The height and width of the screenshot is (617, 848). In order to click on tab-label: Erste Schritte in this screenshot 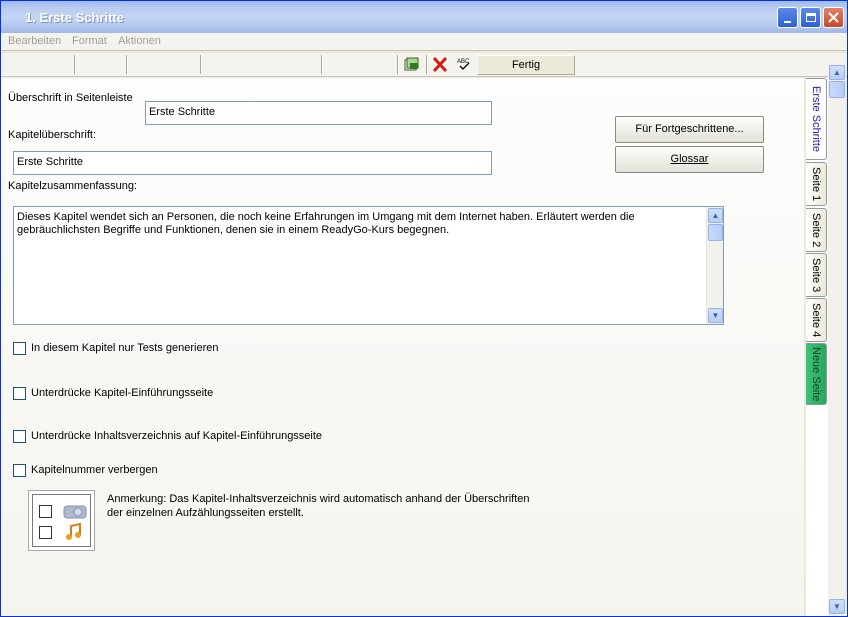, I will do `click(816, 119)`.